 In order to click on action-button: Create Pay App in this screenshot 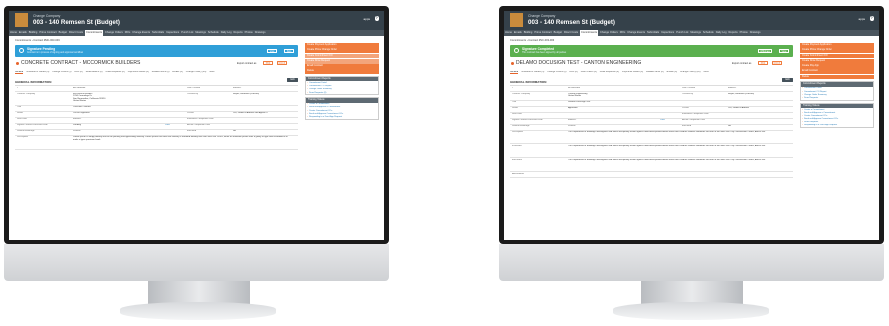, I will do `click(837, 66)`.